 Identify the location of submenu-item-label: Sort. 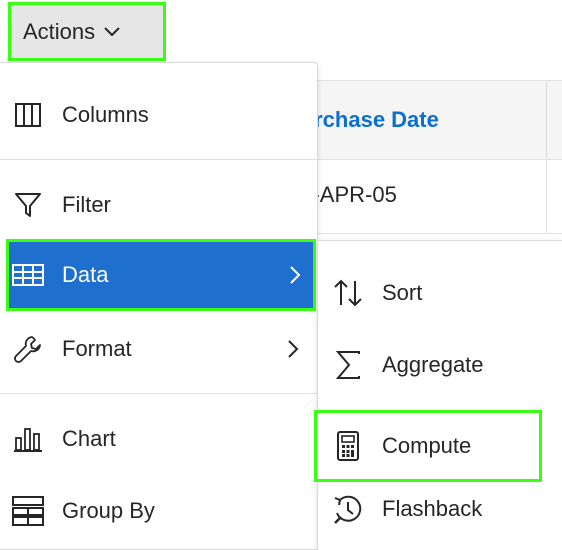
(402, 292).